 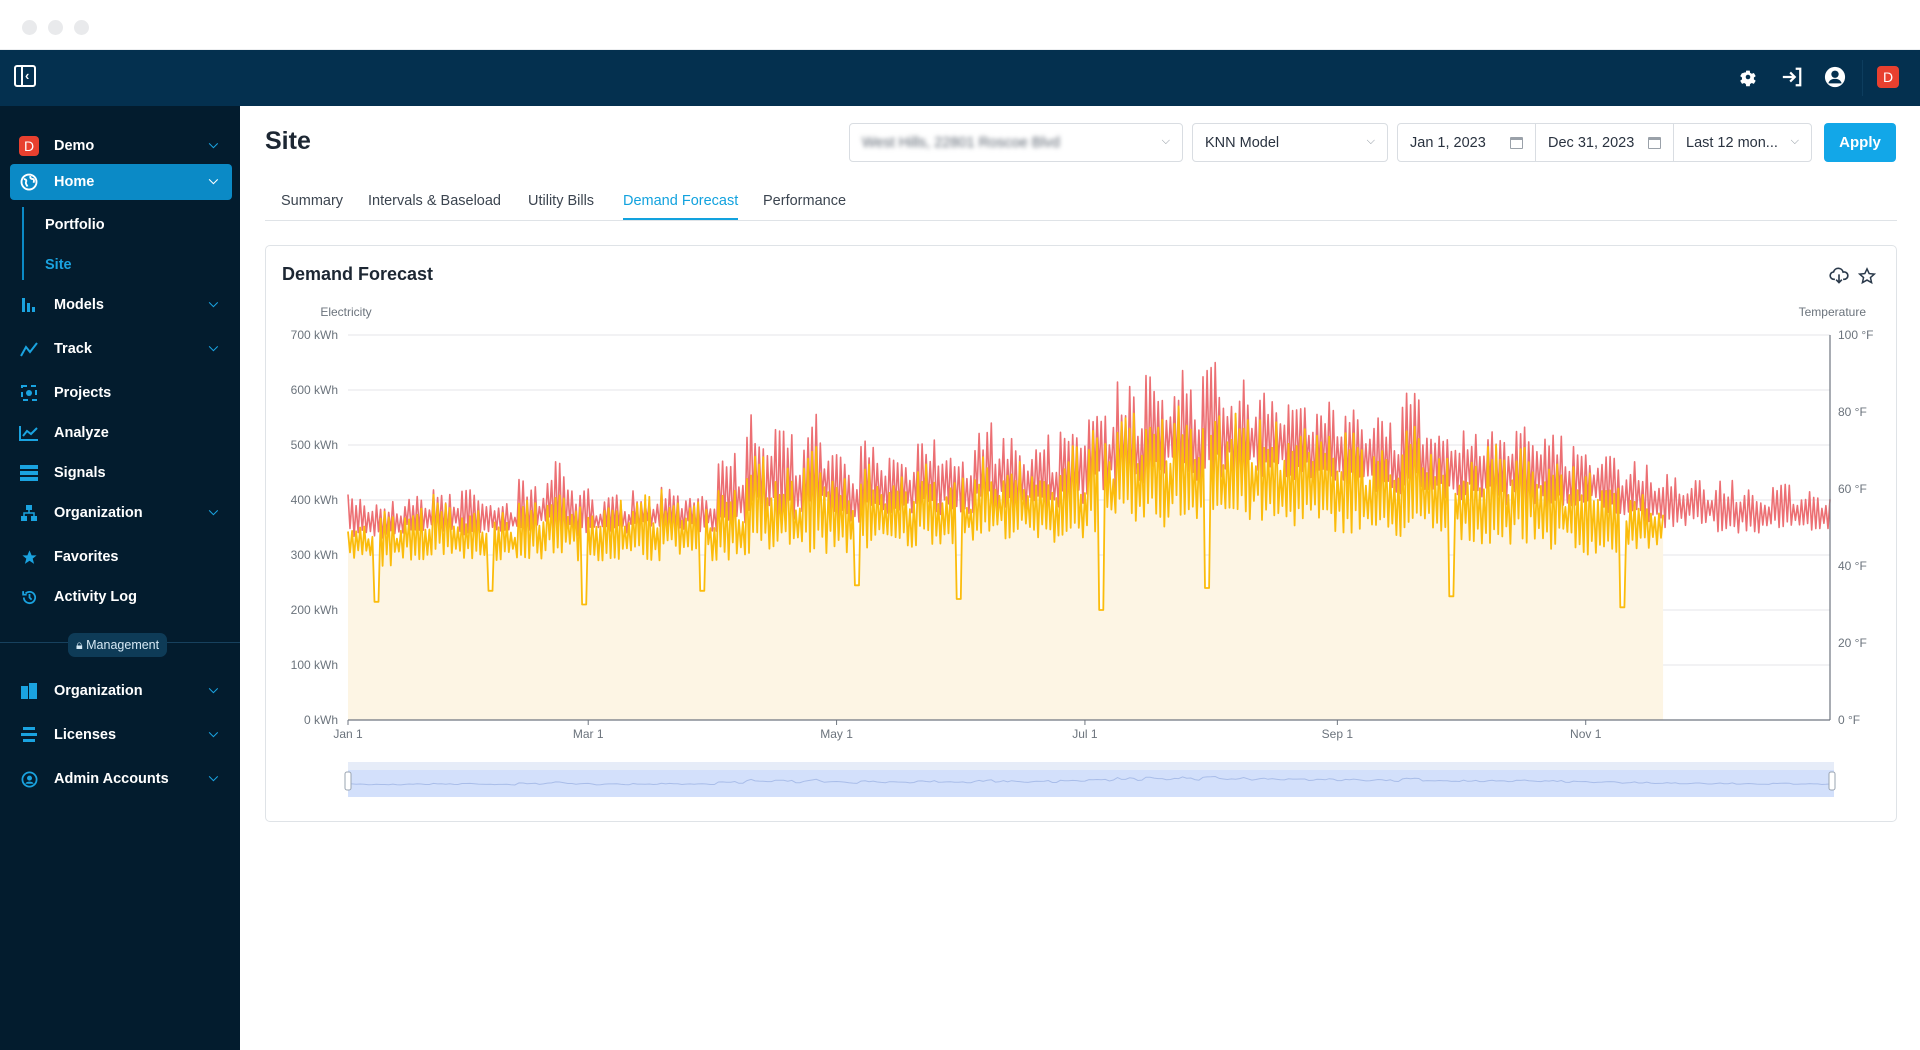 I want to click on sidebar-item-favorites: Favorites, so click(x=121, y=557).